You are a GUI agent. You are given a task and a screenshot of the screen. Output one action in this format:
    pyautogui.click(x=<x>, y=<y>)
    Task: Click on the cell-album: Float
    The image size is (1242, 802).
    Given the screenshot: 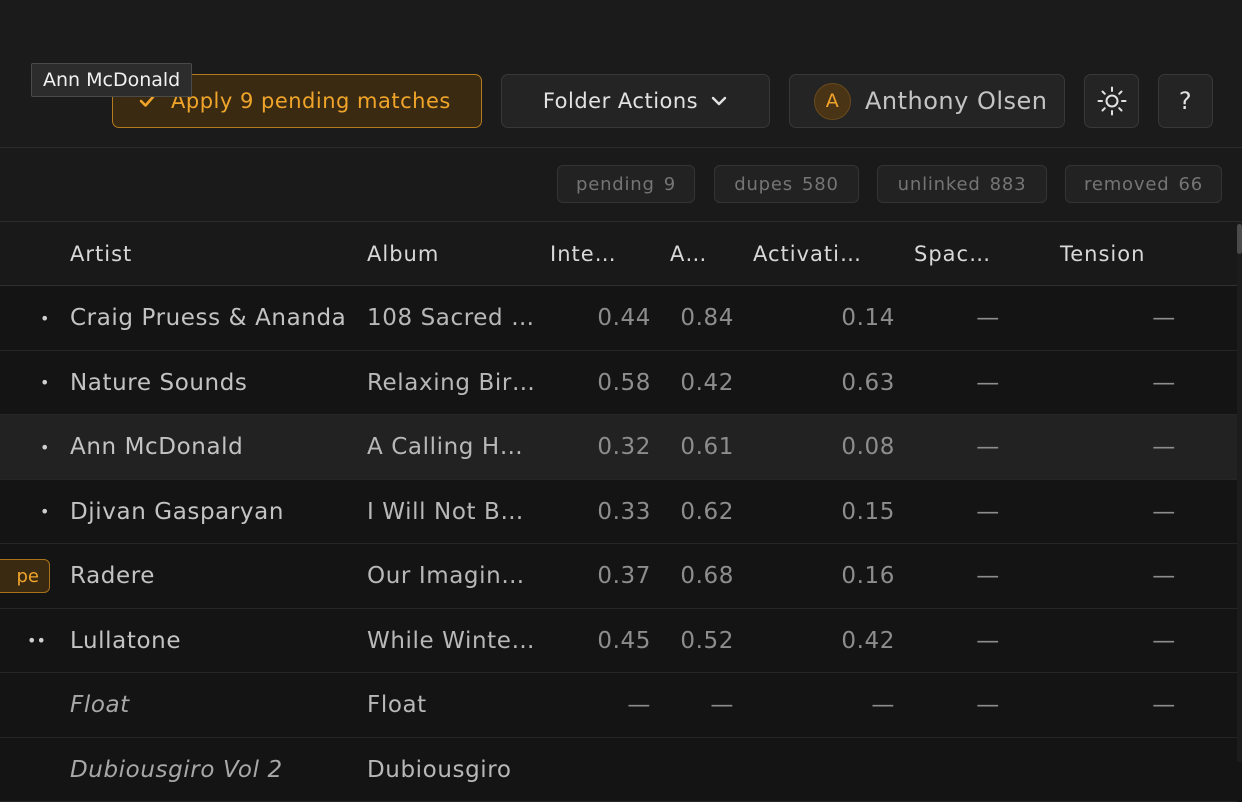 What is the action you would take?
    pyautogui.click(x=452, y=705)
    